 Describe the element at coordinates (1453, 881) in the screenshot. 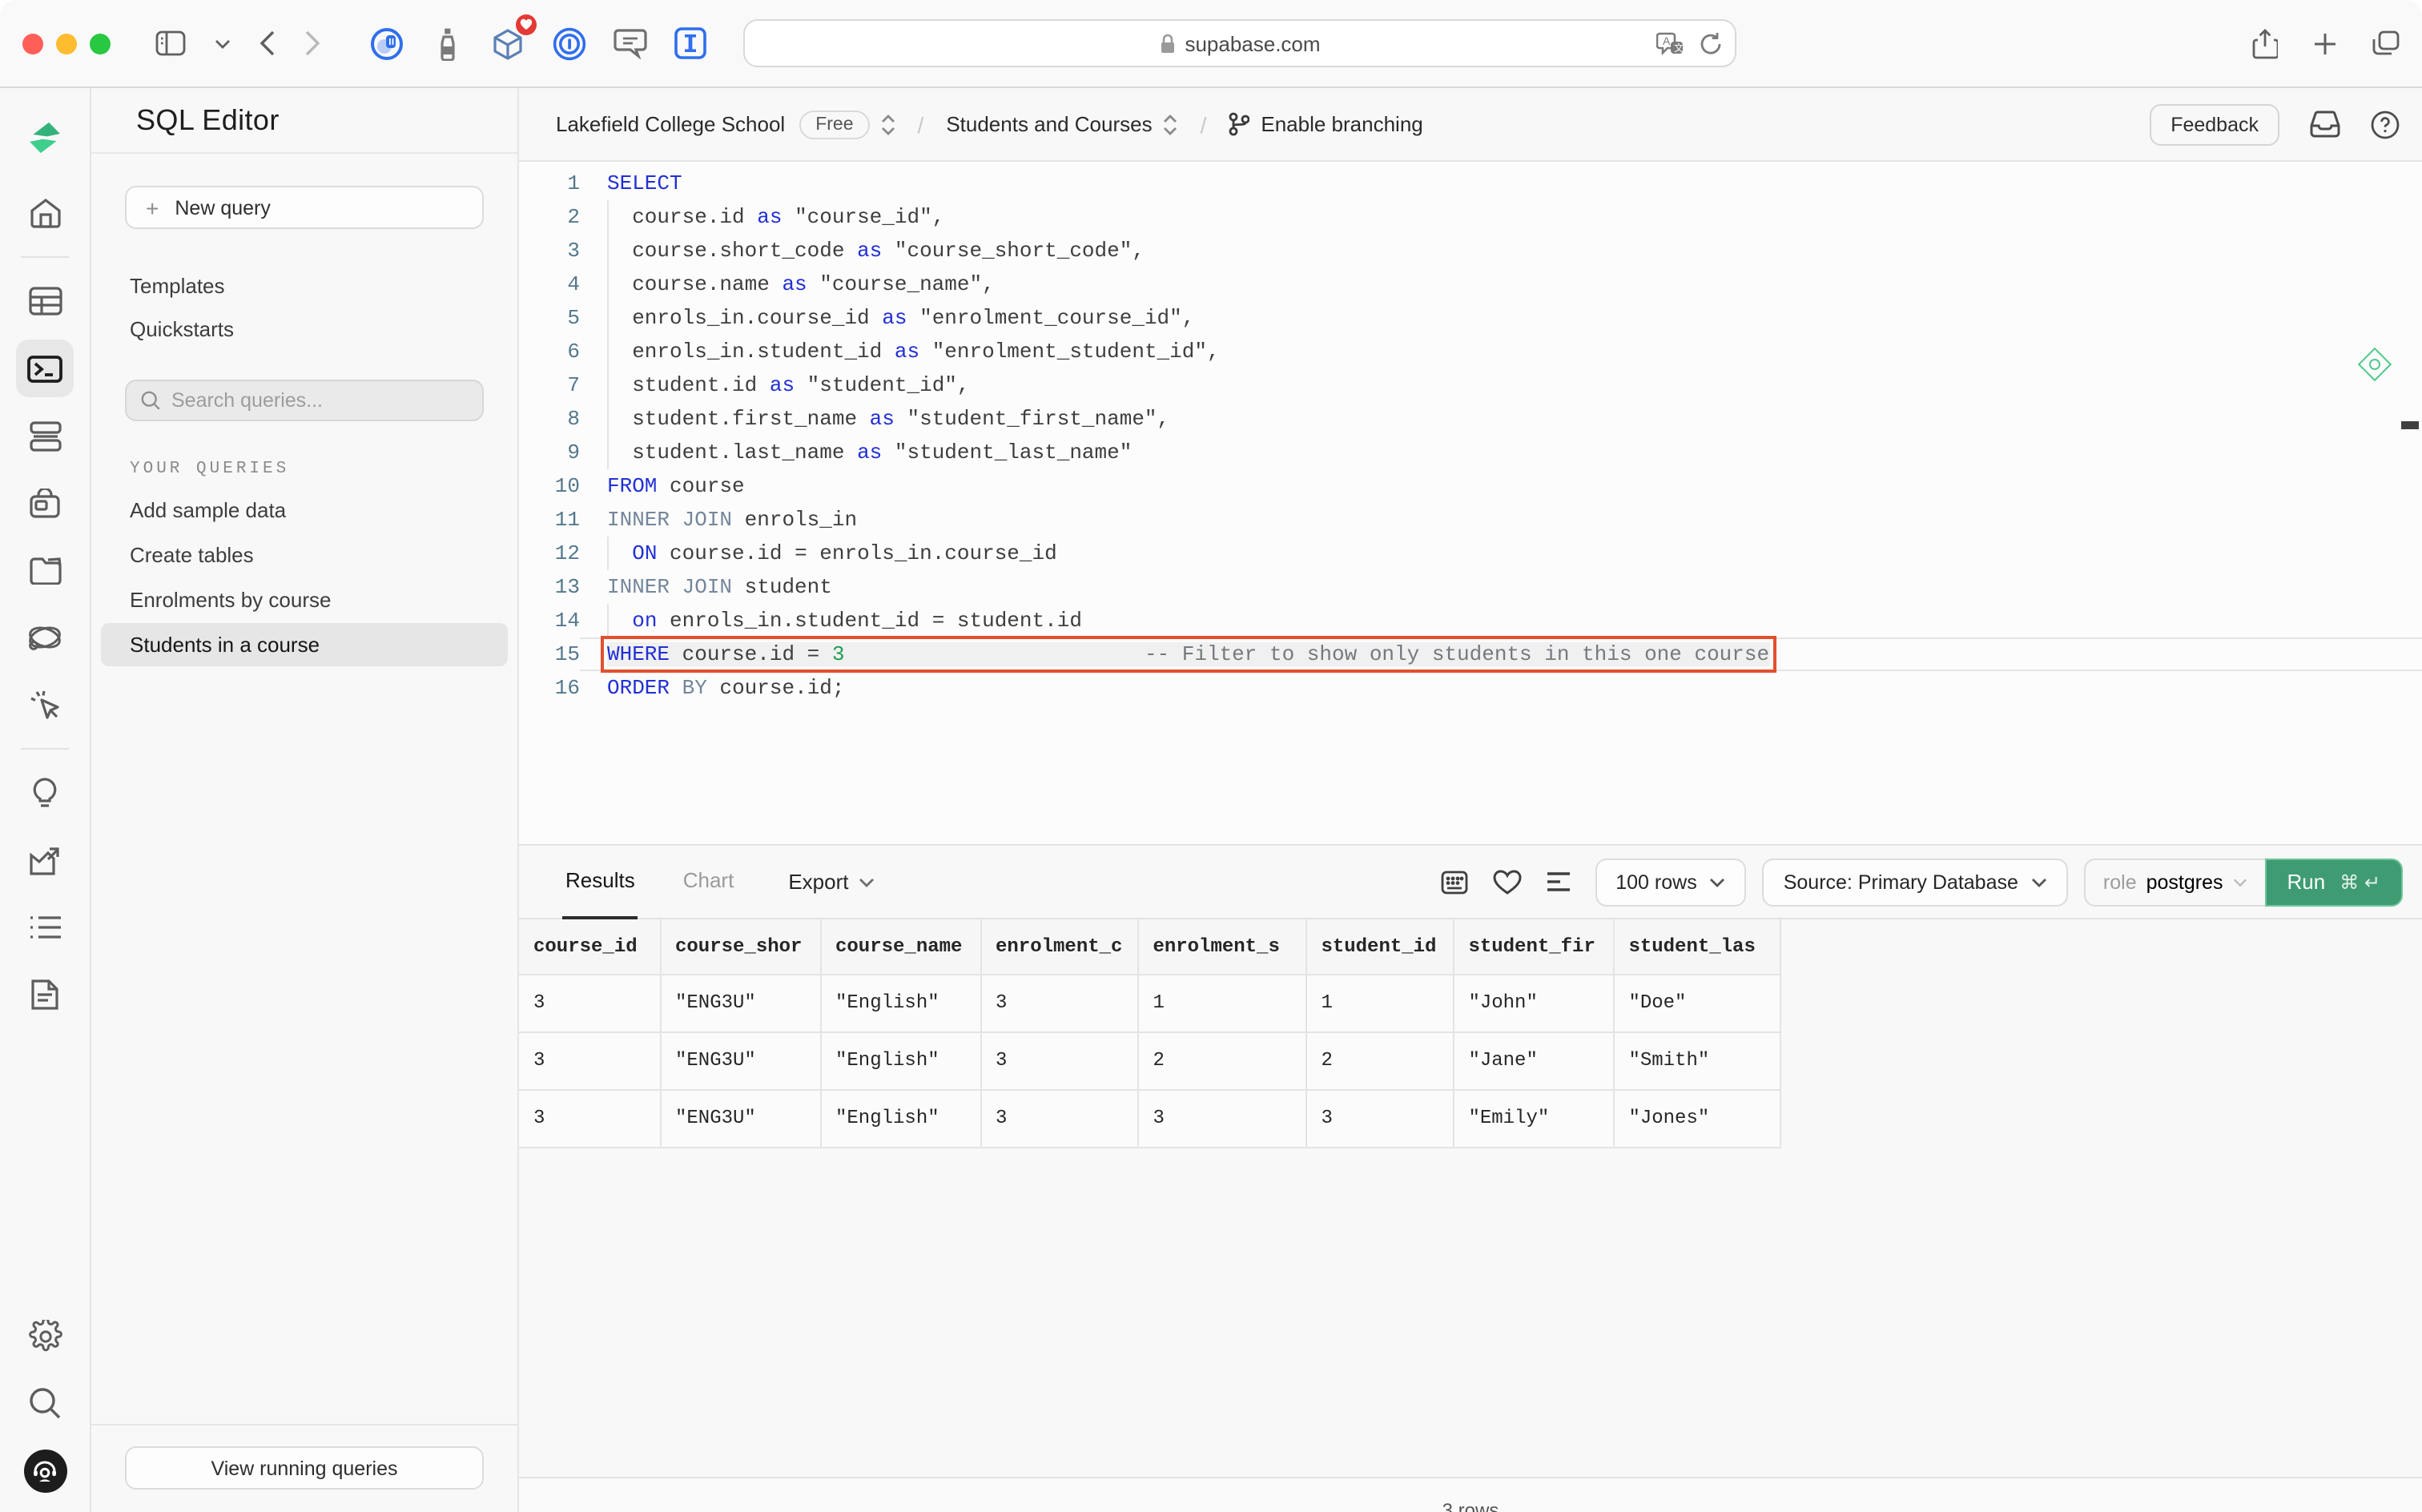

I see `keyboard-shortcuts-icon` at that location.